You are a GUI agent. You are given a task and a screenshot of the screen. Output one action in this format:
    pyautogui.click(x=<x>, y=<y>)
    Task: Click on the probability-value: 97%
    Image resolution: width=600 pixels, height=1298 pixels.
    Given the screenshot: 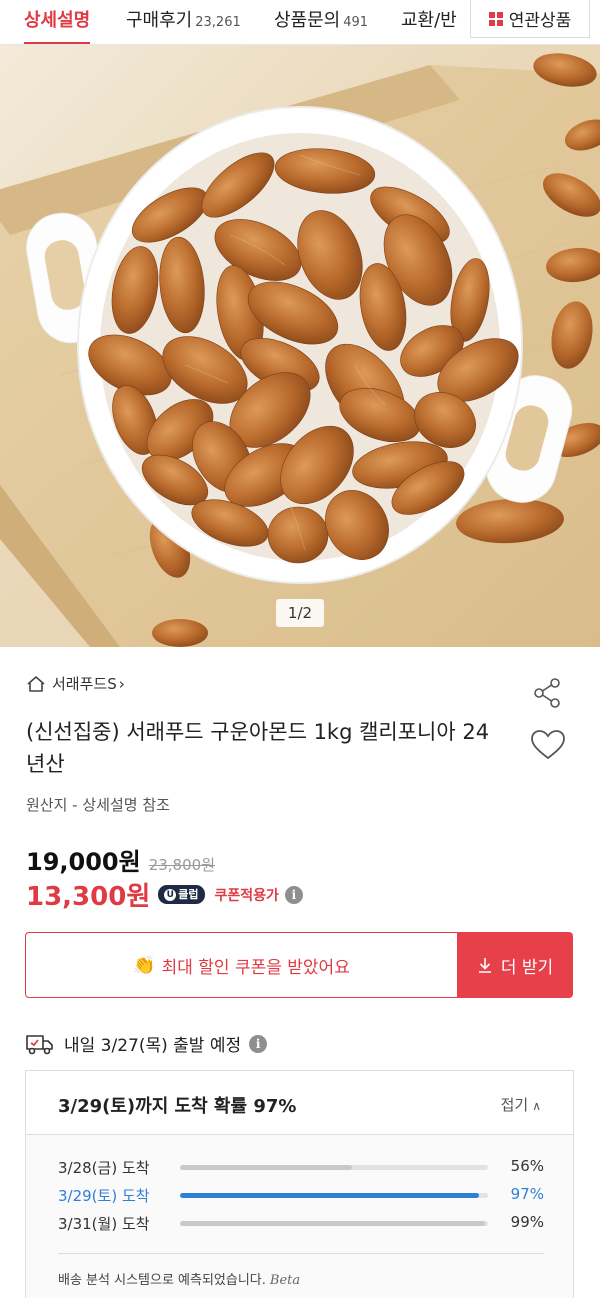 What is the action you would take?
    pyautogui.click(x=527, y=1194)
    